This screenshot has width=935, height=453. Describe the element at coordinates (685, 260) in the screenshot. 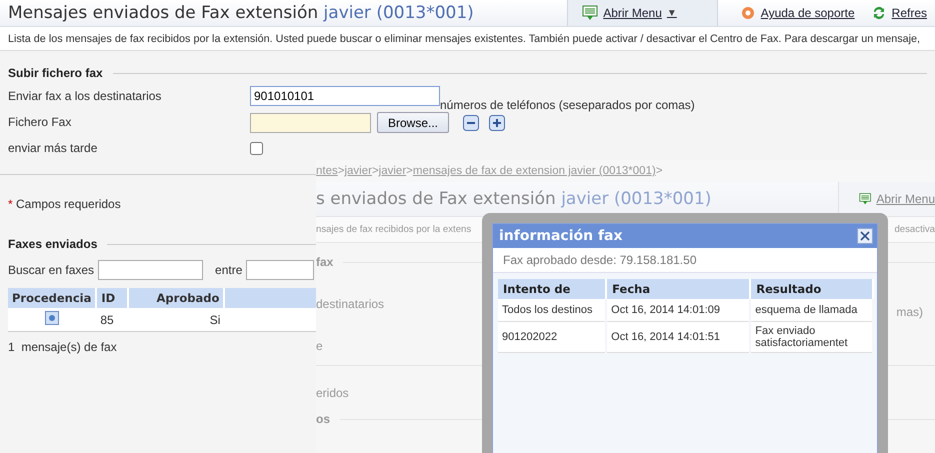

I see `dialog-source: Fax aprobado desde: 79.158.181.50` at that location.